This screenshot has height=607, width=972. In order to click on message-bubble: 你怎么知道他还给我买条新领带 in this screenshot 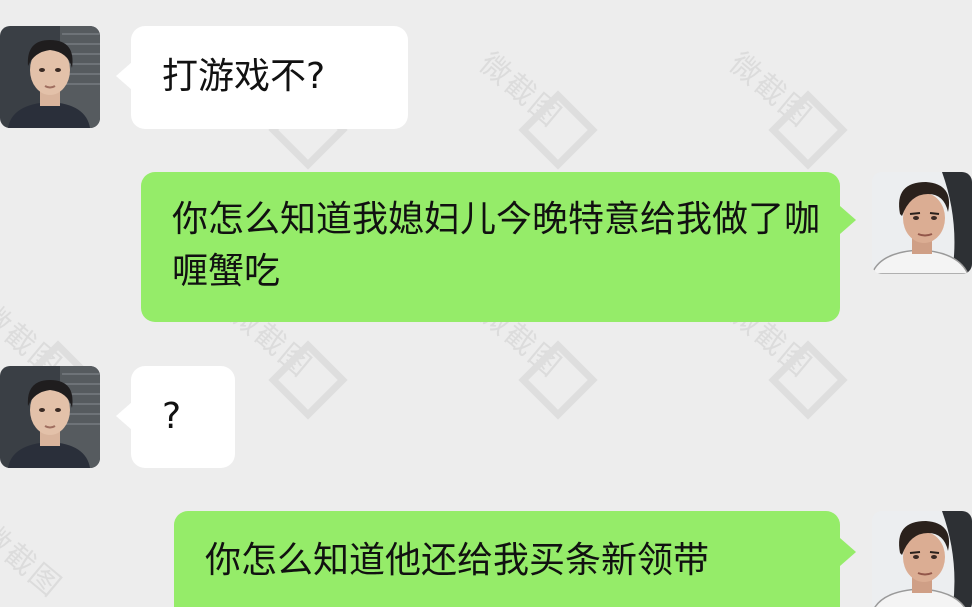, I will do `click(507, 559)`.